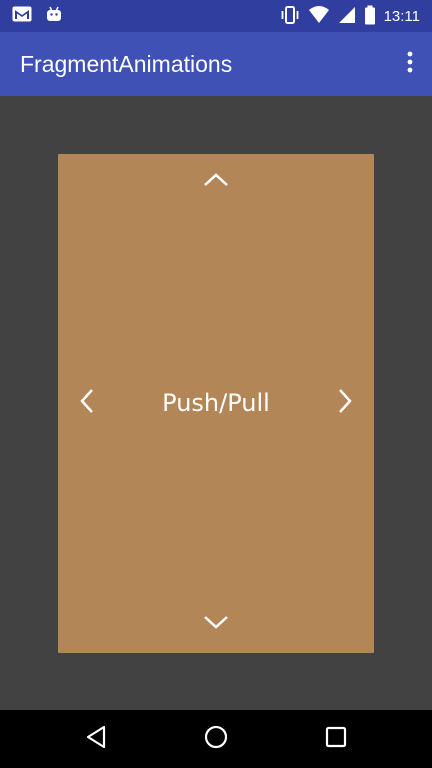 The image size is (432, 768). I want to click on wifi-icon, so click(319, 17).